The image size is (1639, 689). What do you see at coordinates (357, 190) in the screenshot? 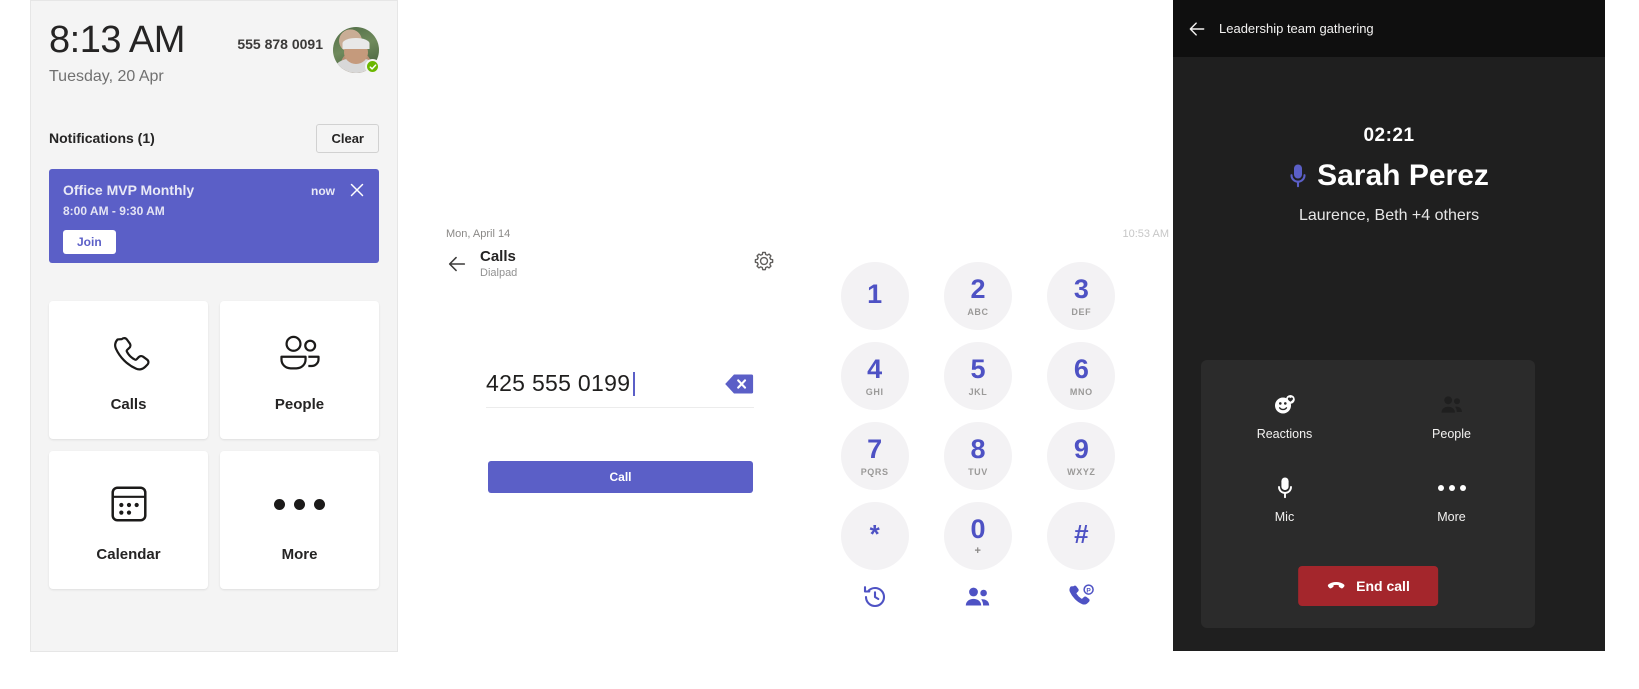
I see `close-icon` at bounding box center [357, 190].